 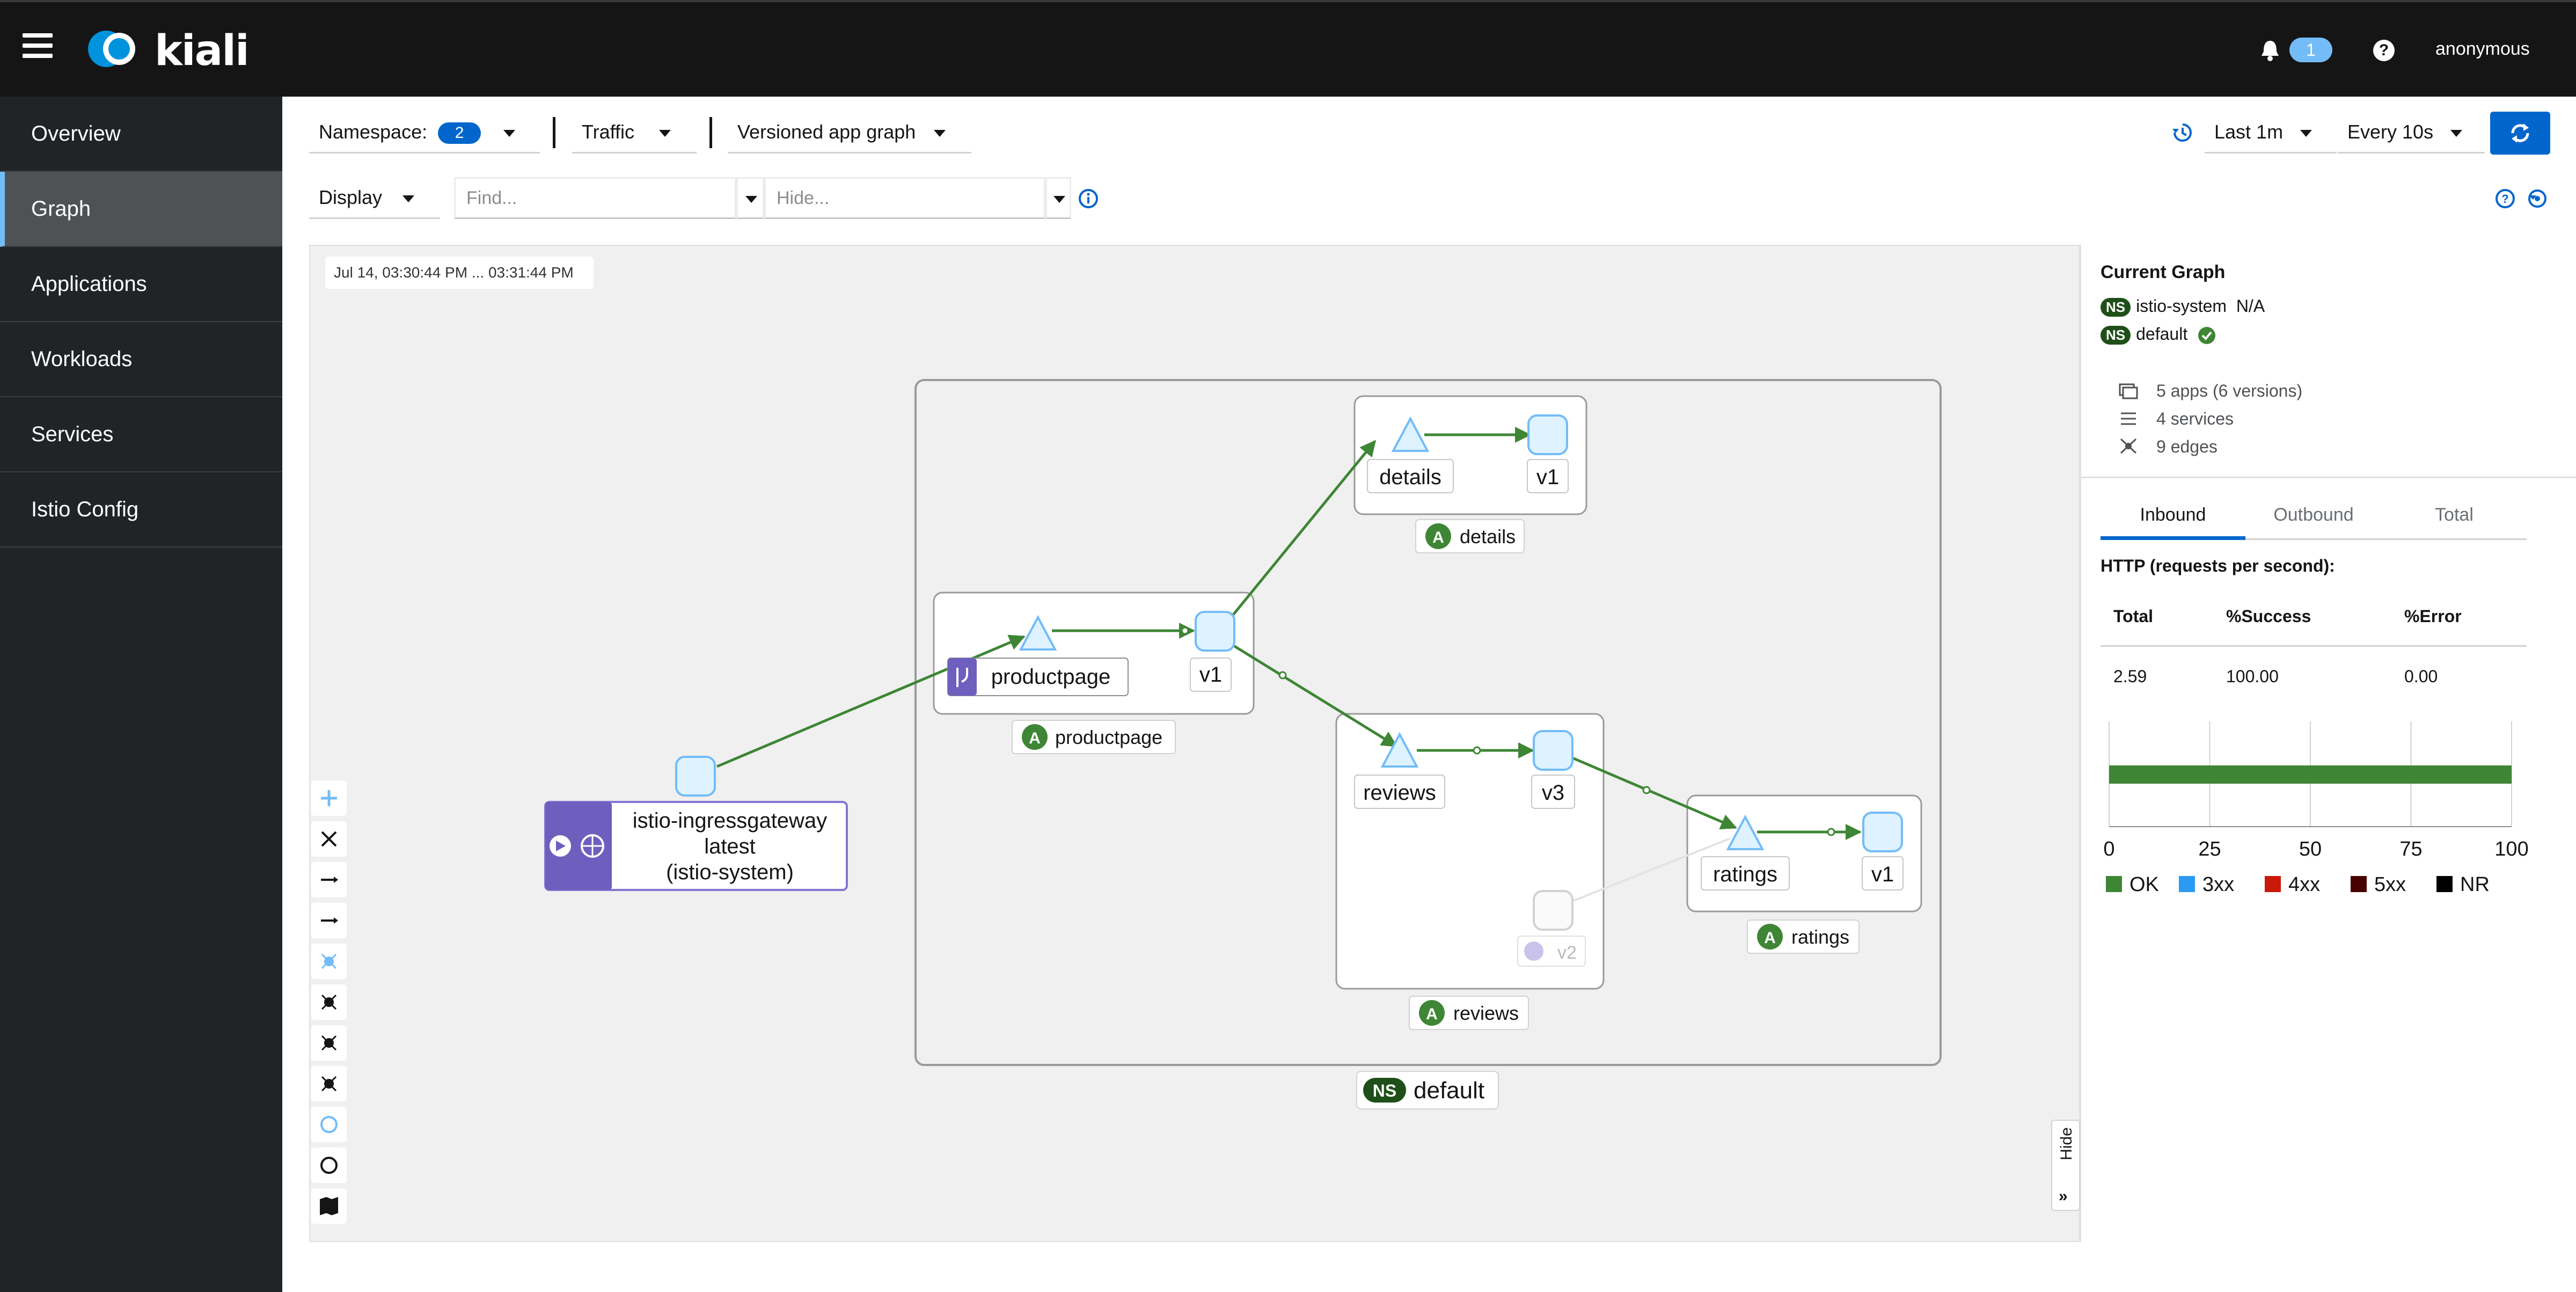 What do you see at coordinates (826, 132) in the screenshot?
I see `graph-type-label: Versioned app graph` at bounding box center [826, 132].